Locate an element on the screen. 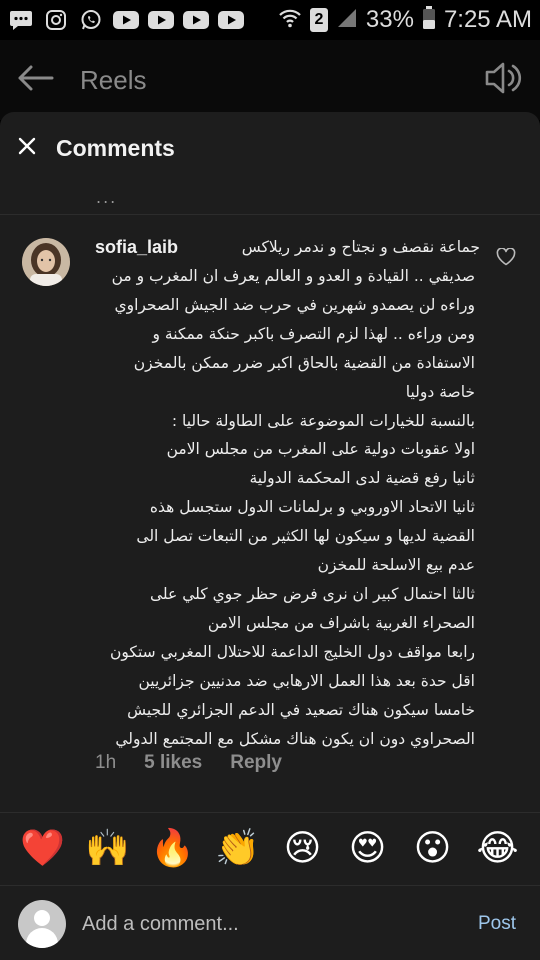 This screenshot has height=960, width=540. sheet-title: Comments is located at coordinates (115, 147).